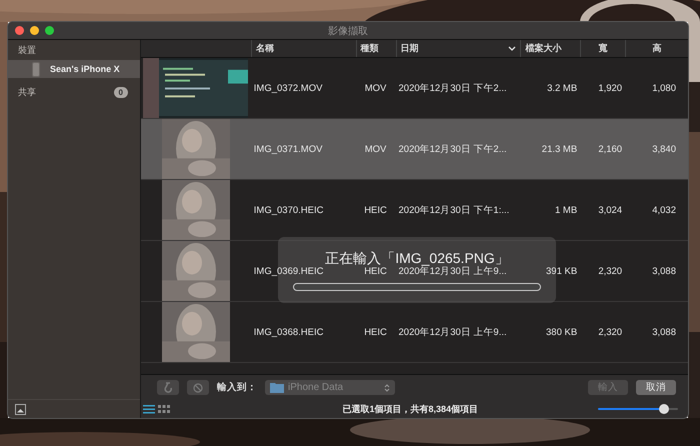  I want to click on column-header: 高, so click(656, 48).